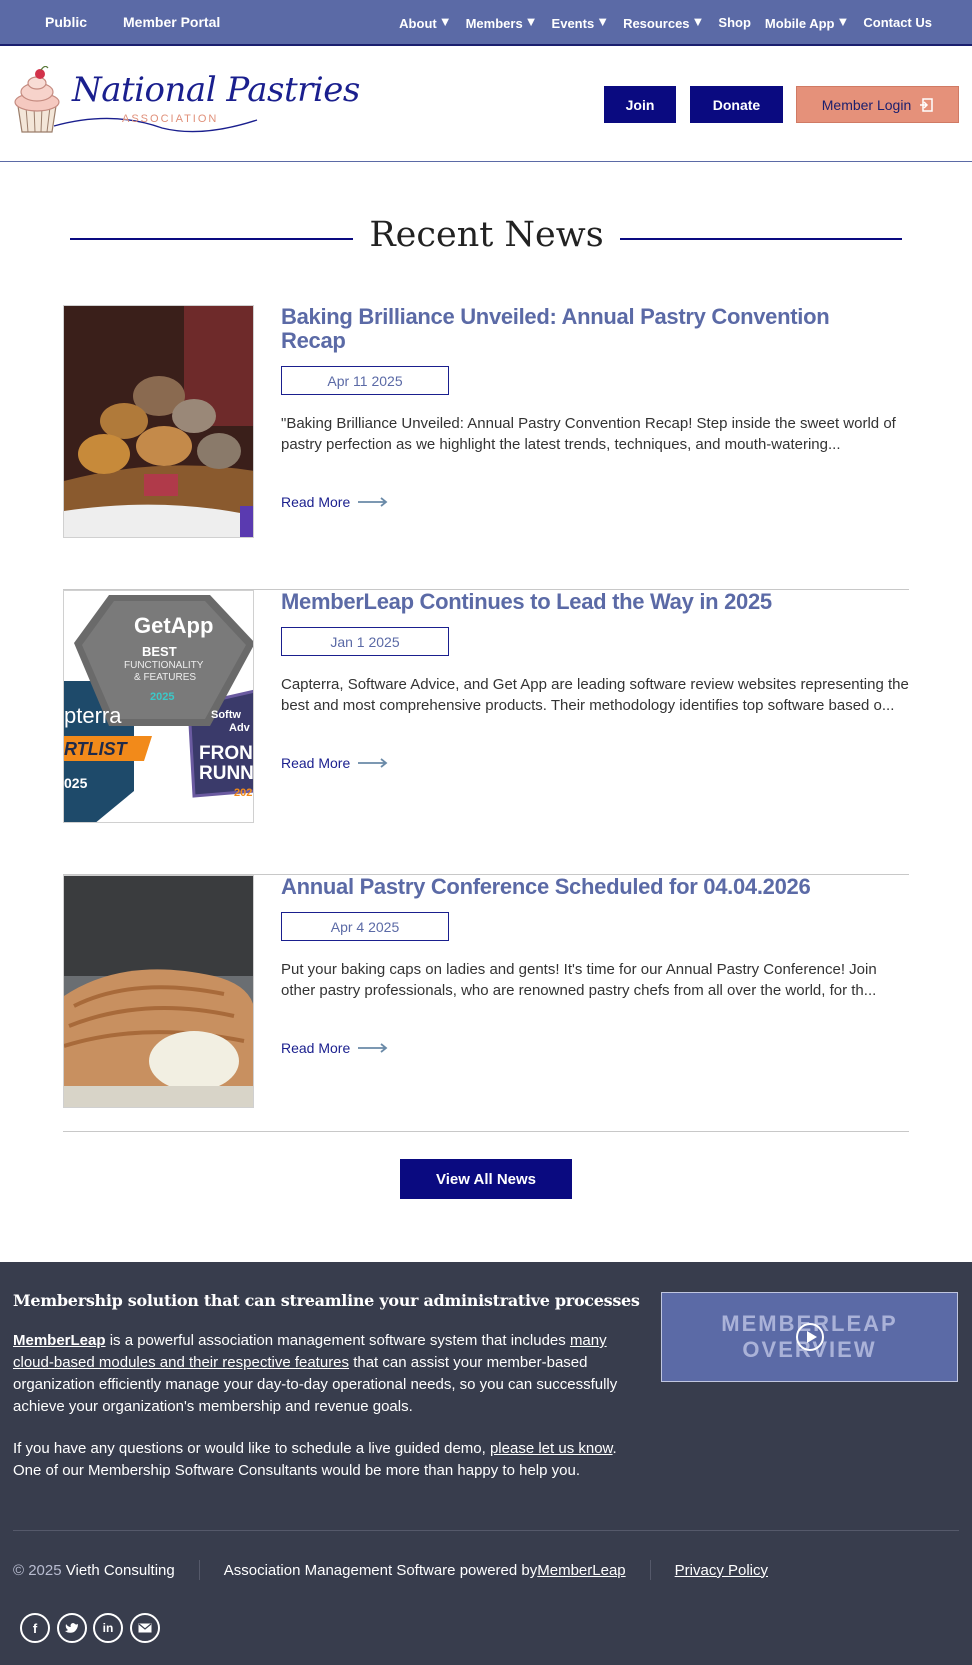  What do you see at coordinates (243, 793) in the screenshot?
I see `badge-sw-year: 202` at bounding box center [243, 793].